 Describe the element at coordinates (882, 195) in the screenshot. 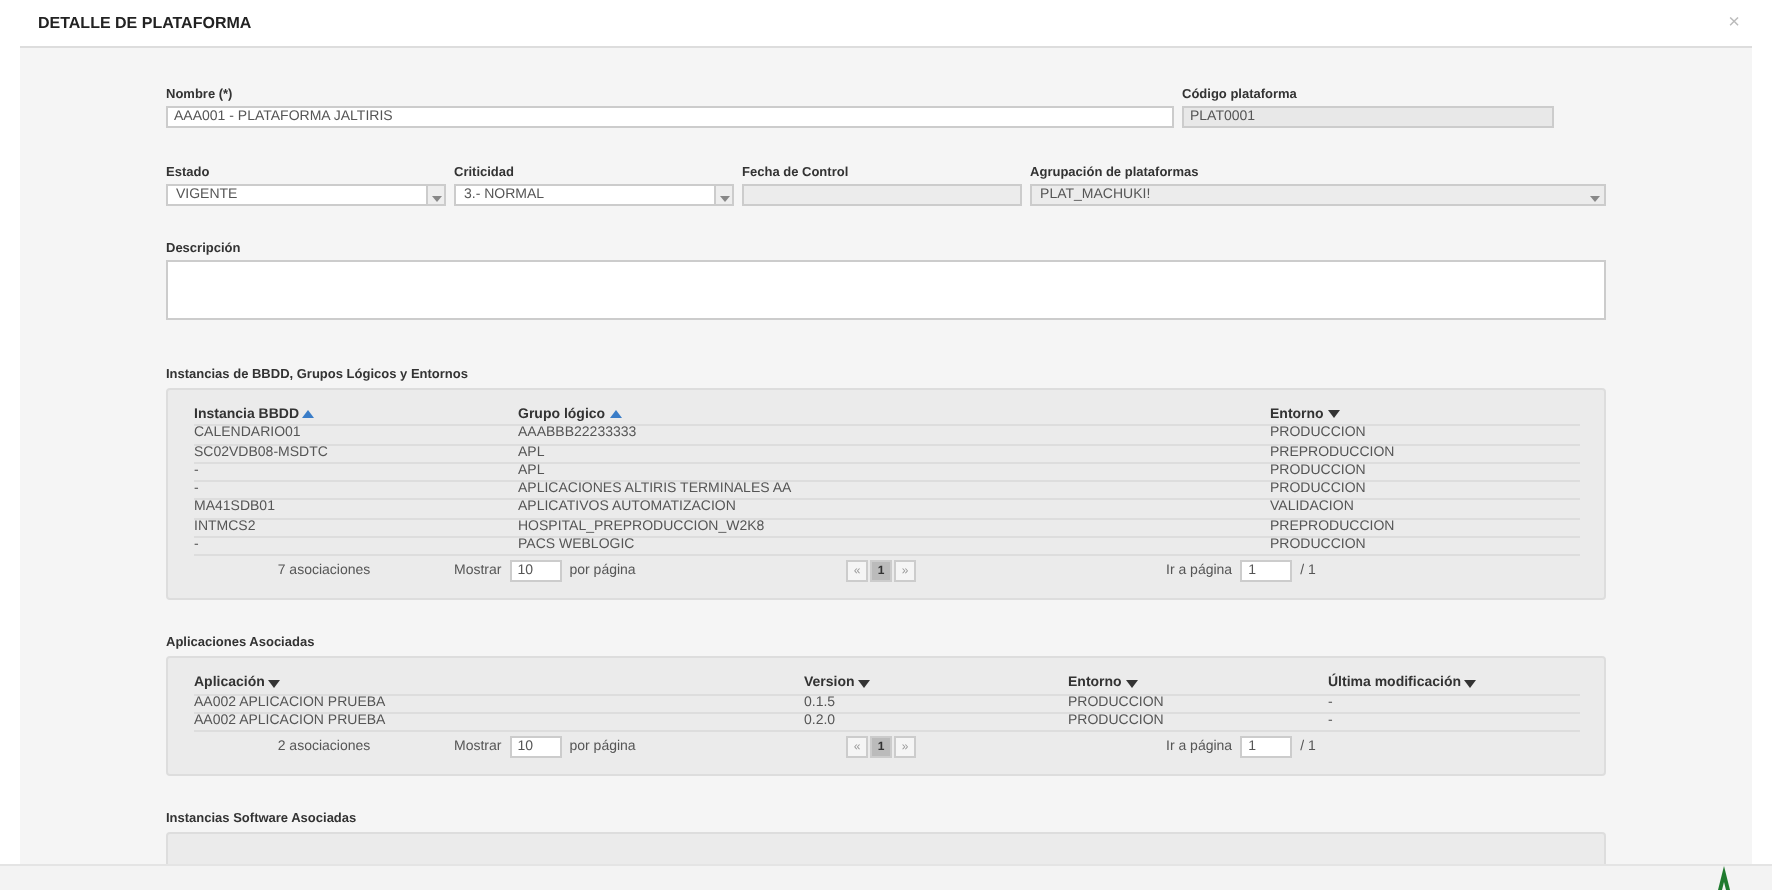

I see `input-field` at that location.